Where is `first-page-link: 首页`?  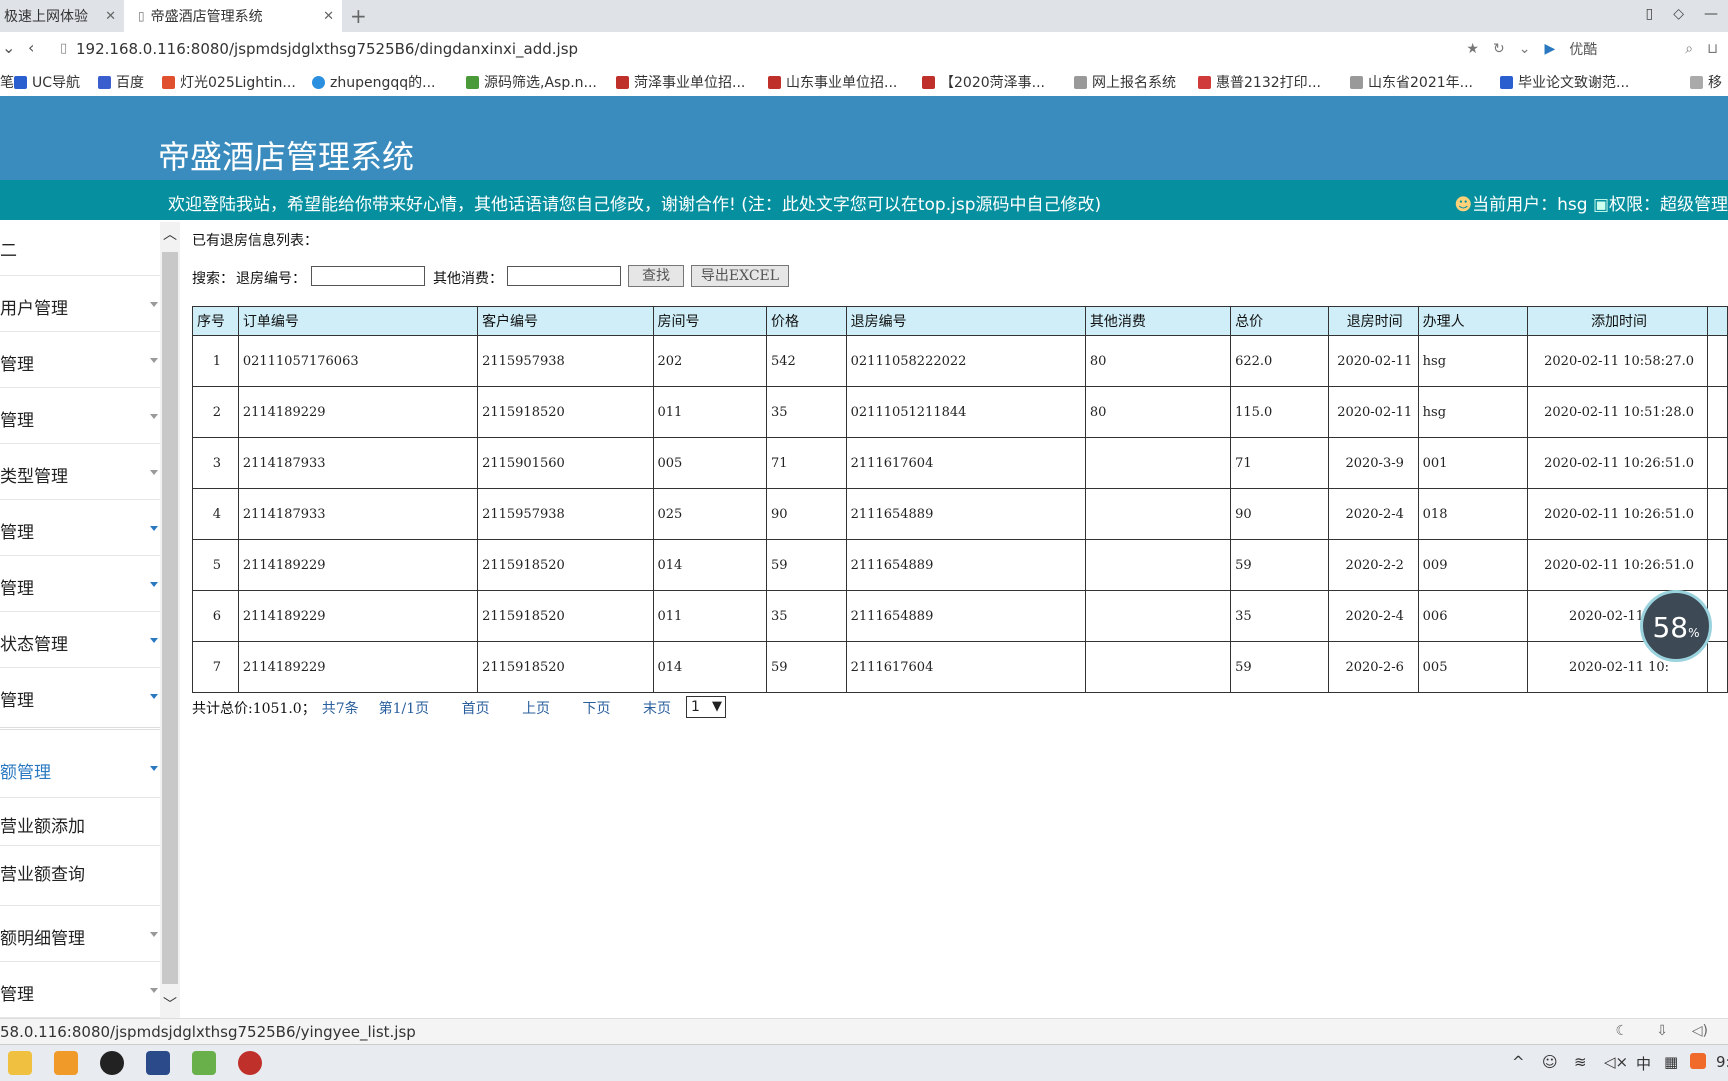
first-page-link: 首页 is located at coordinates (476, 709).